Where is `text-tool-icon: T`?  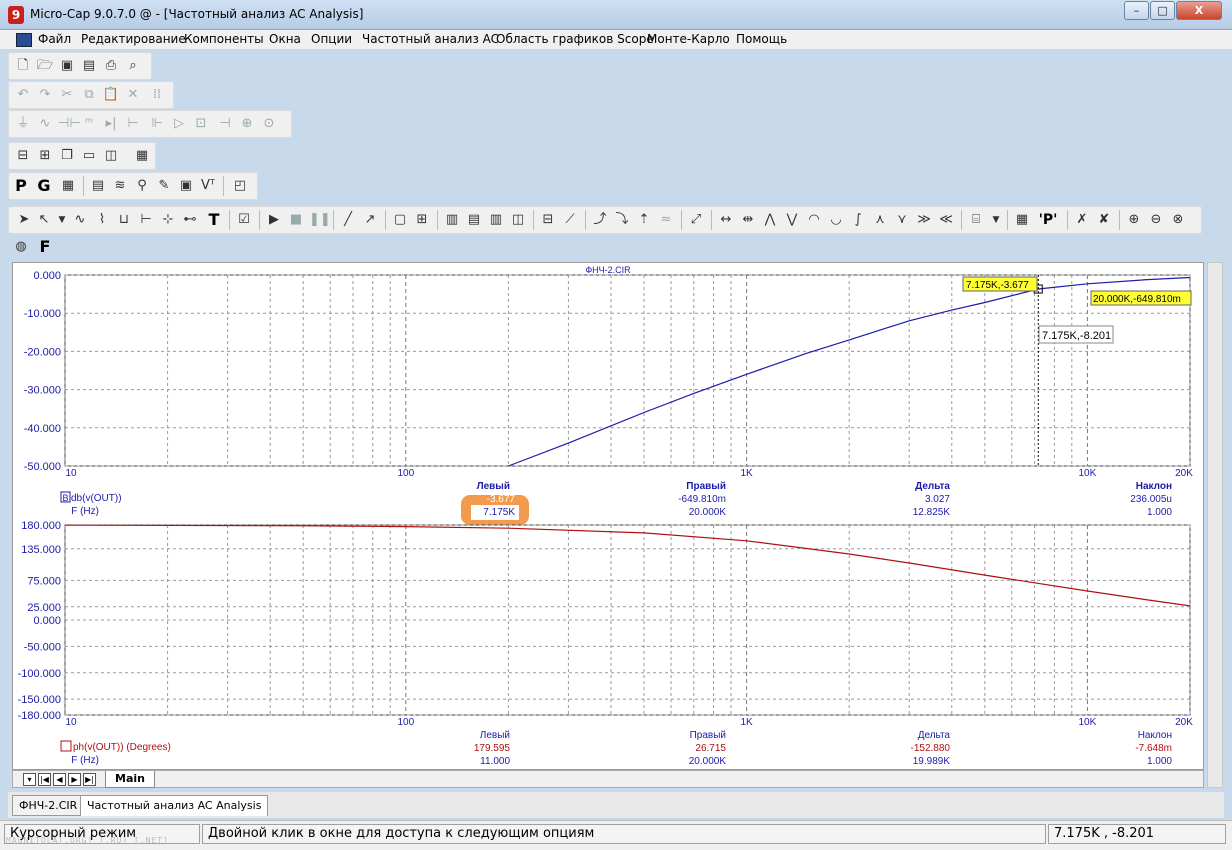
text-tool-icon: T is located at coordinates (214, 220).